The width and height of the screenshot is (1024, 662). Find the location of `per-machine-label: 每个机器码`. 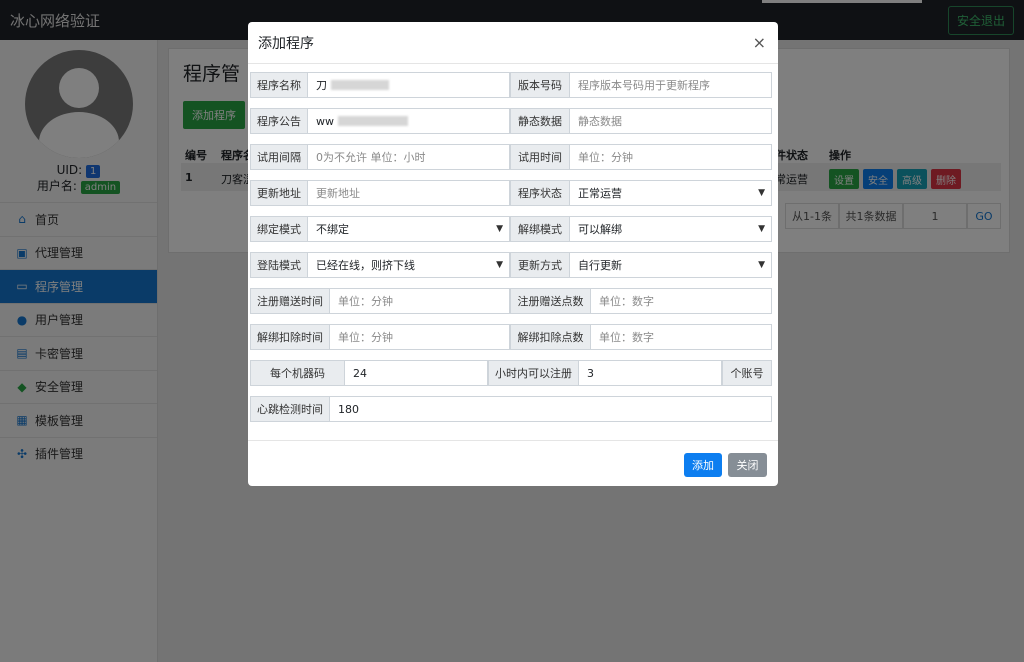

per-machine-label: 每个机器码 is located at coordinates (297, 373).